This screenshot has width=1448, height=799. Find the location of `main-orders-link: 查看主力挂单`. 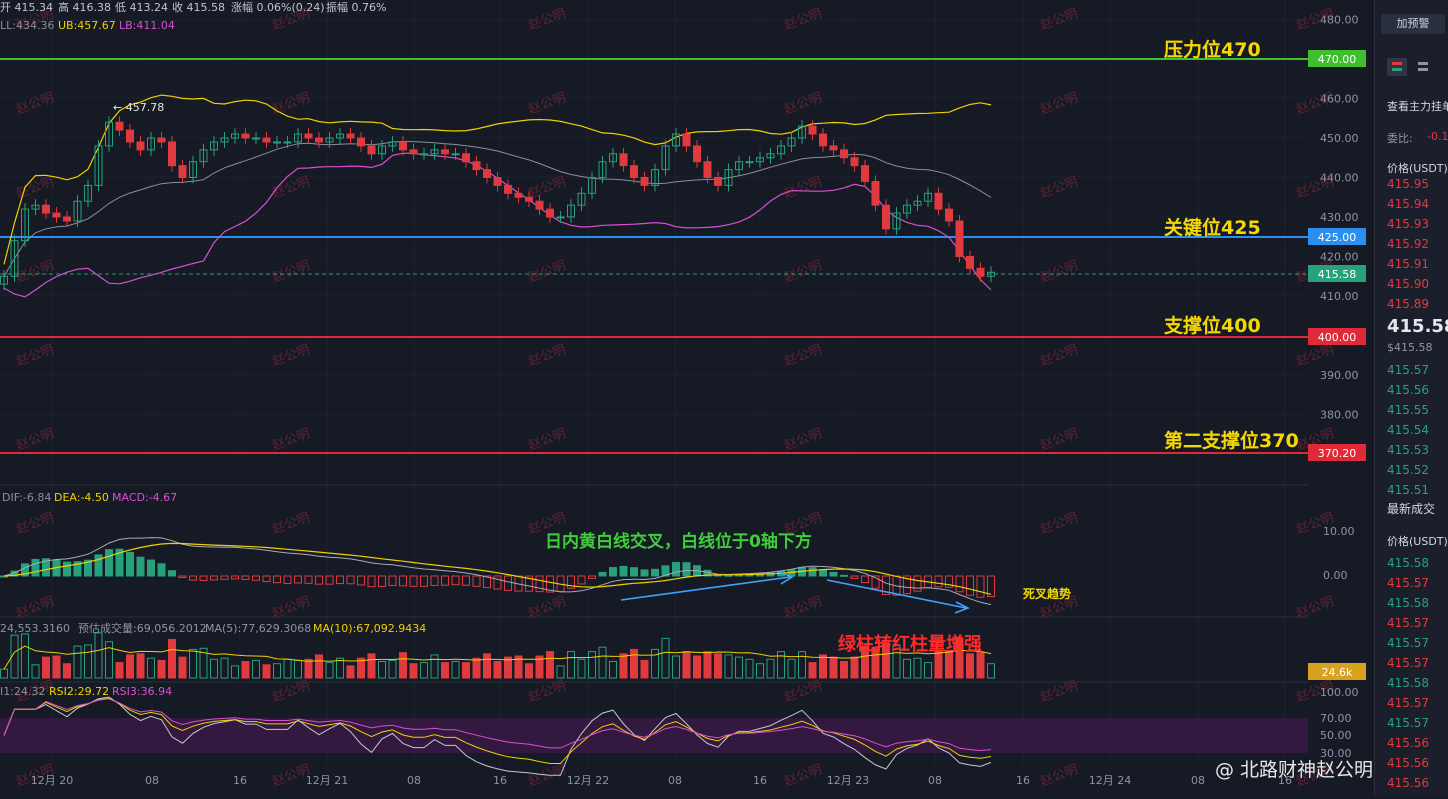

main-orders-link: 查看主力挂单 is located at coordinates (1417, 106).